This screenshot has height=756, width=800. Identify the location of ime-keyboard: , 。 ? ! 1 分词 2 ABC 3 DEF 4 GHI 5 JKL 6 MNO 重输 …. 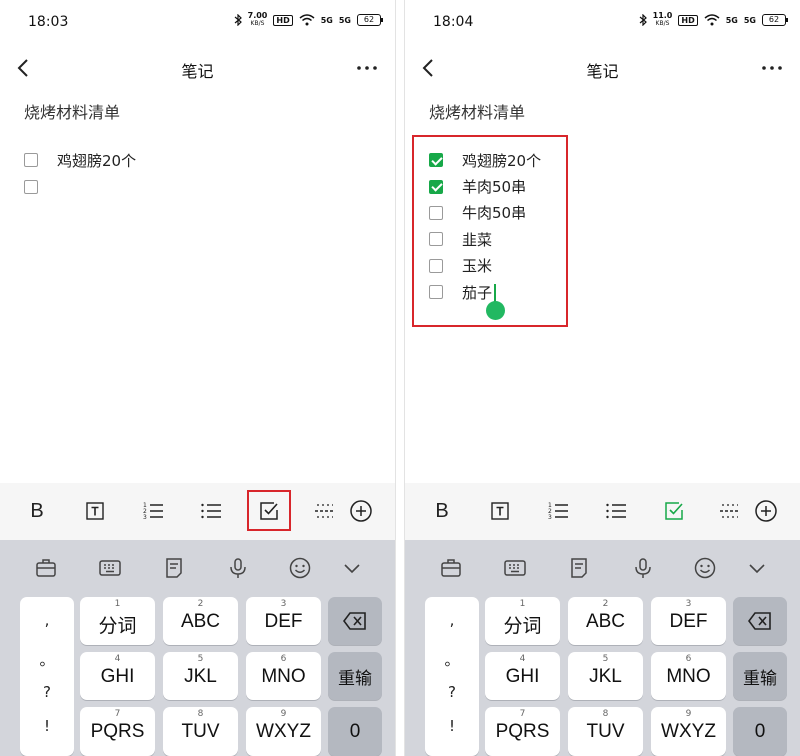
(602, 648).